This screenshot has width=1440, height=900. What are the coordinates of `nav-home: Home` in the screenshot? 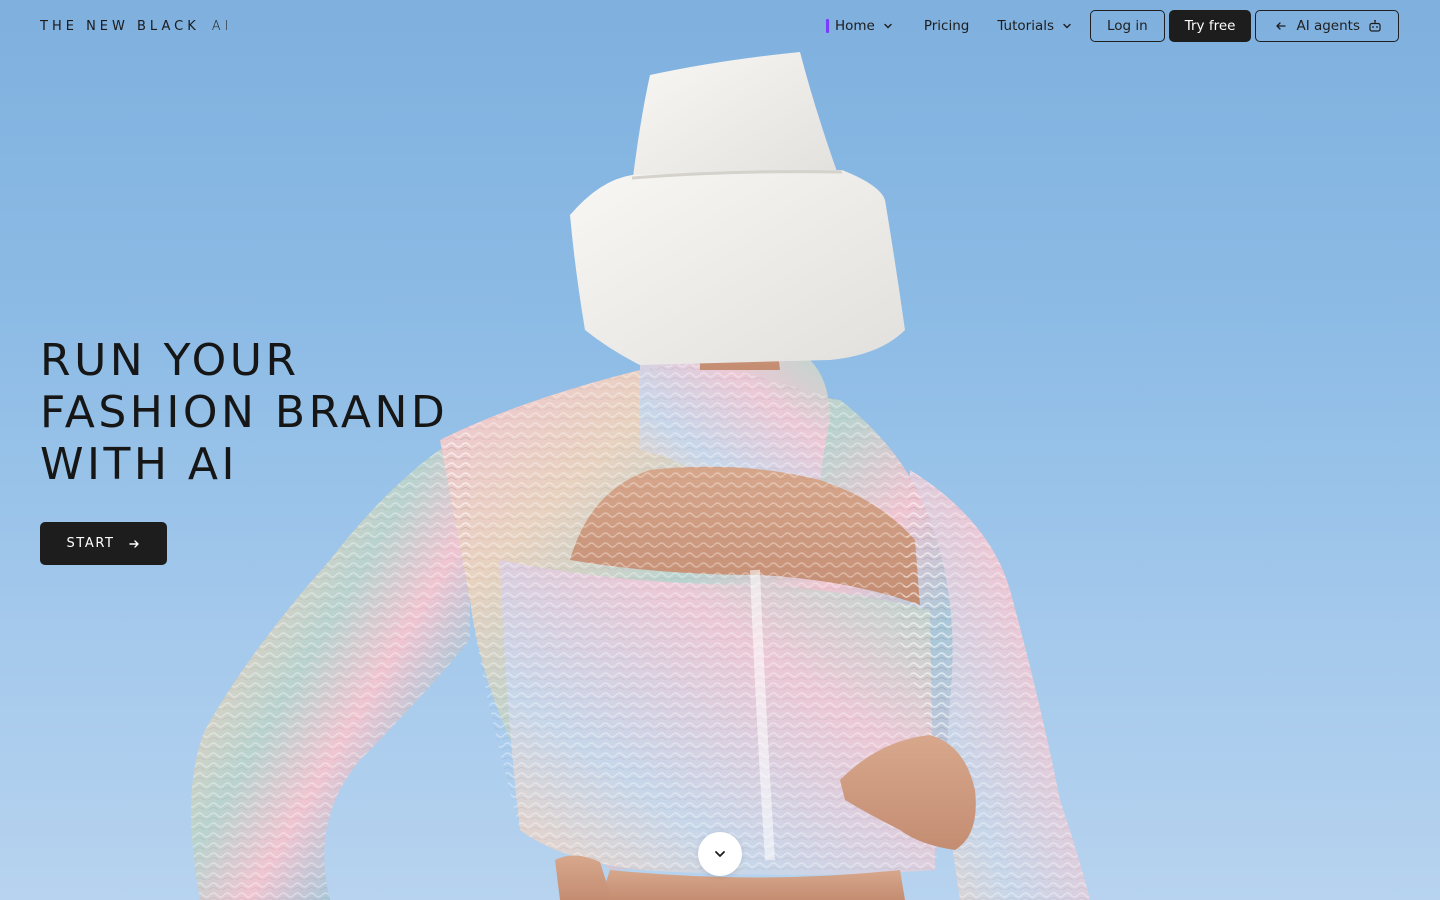 It's located at (866, 26).